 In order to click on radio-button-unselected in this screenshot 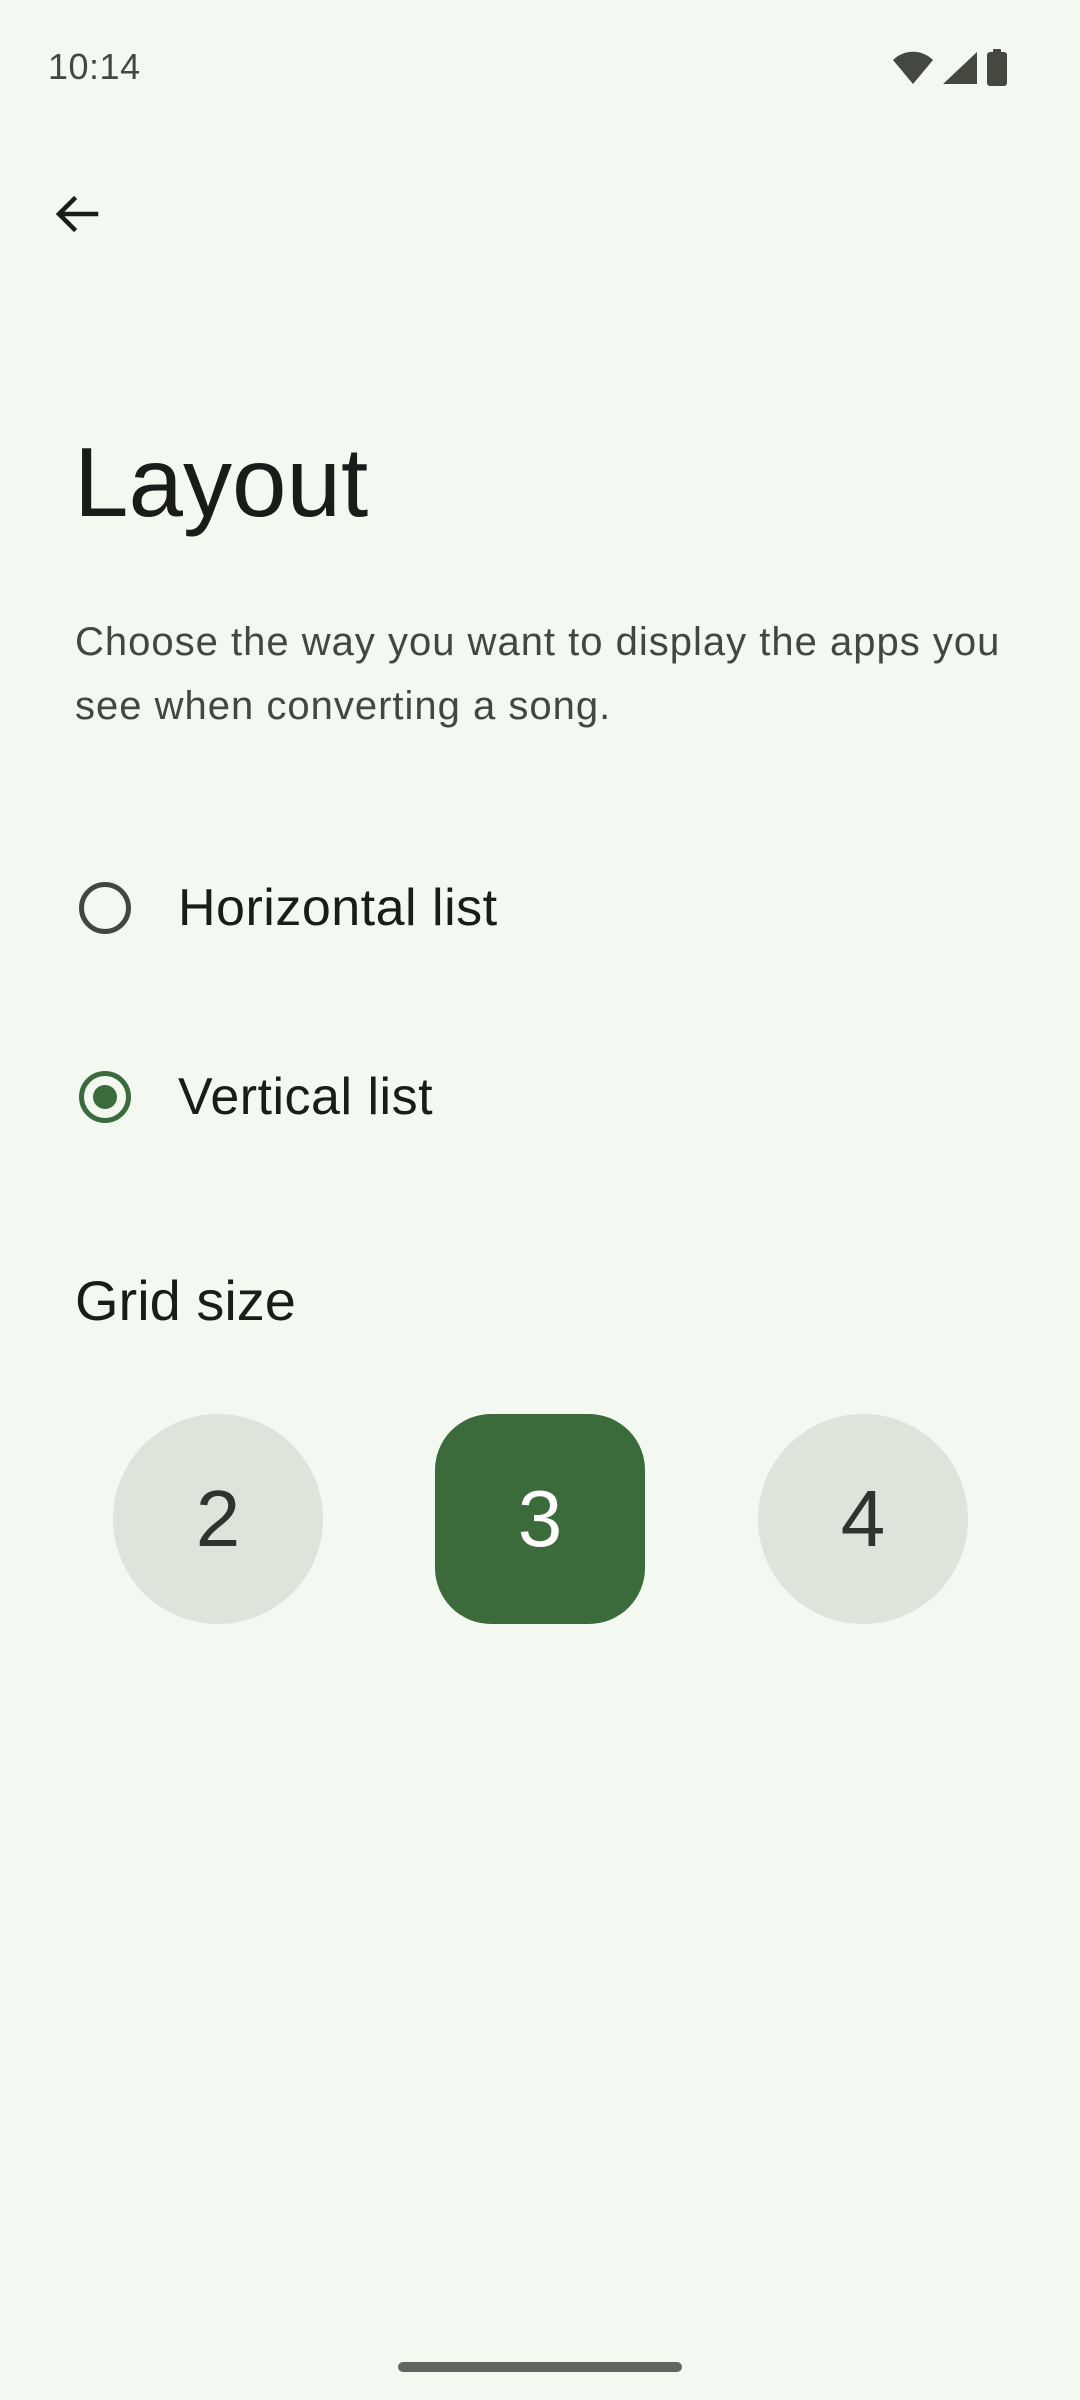, I will do `click(105, 908)`.